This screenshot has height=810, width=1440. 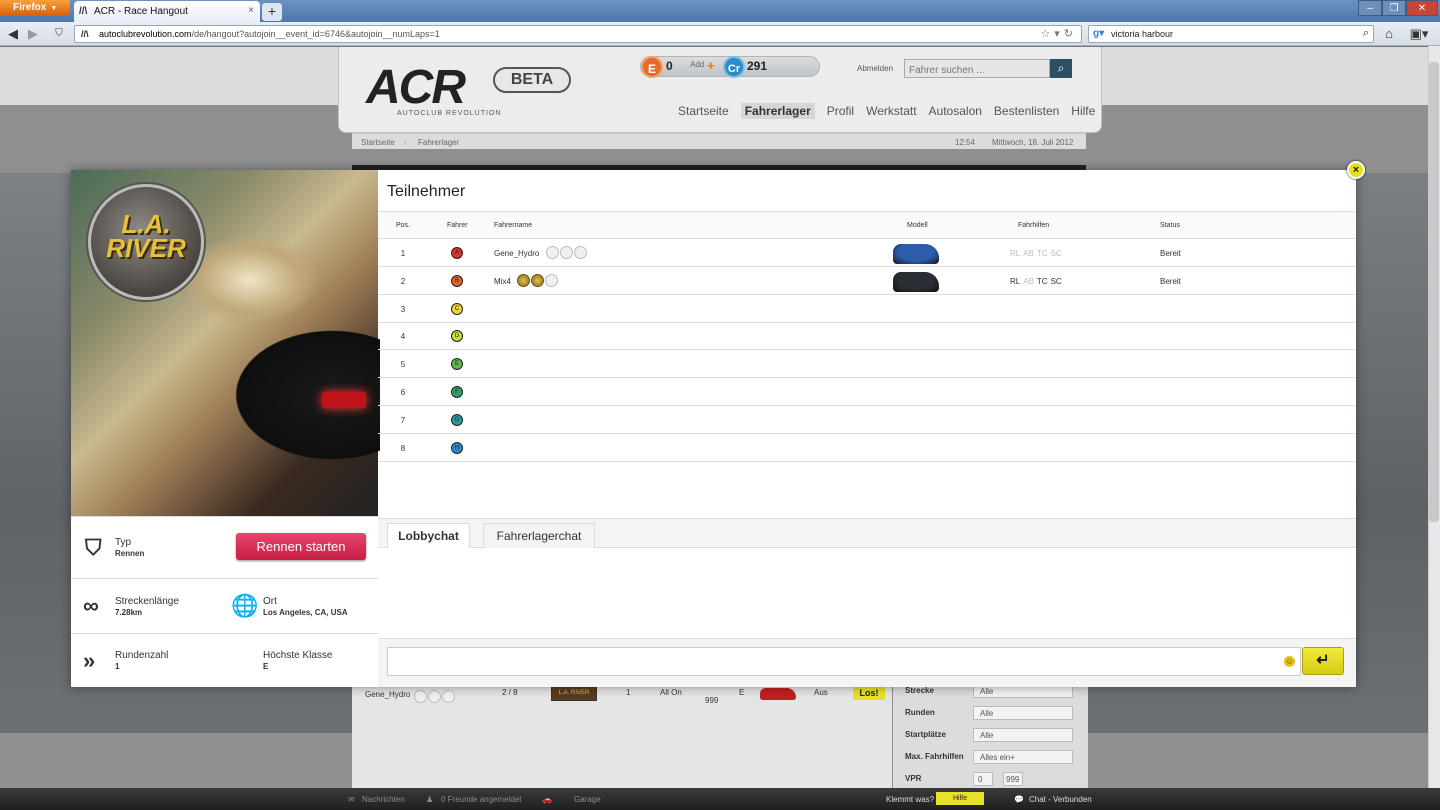 What do you see at coordinates (983, 779) in the screenshot?
I see `filter-vpr-min: 0` at bounding box center [983, 779].